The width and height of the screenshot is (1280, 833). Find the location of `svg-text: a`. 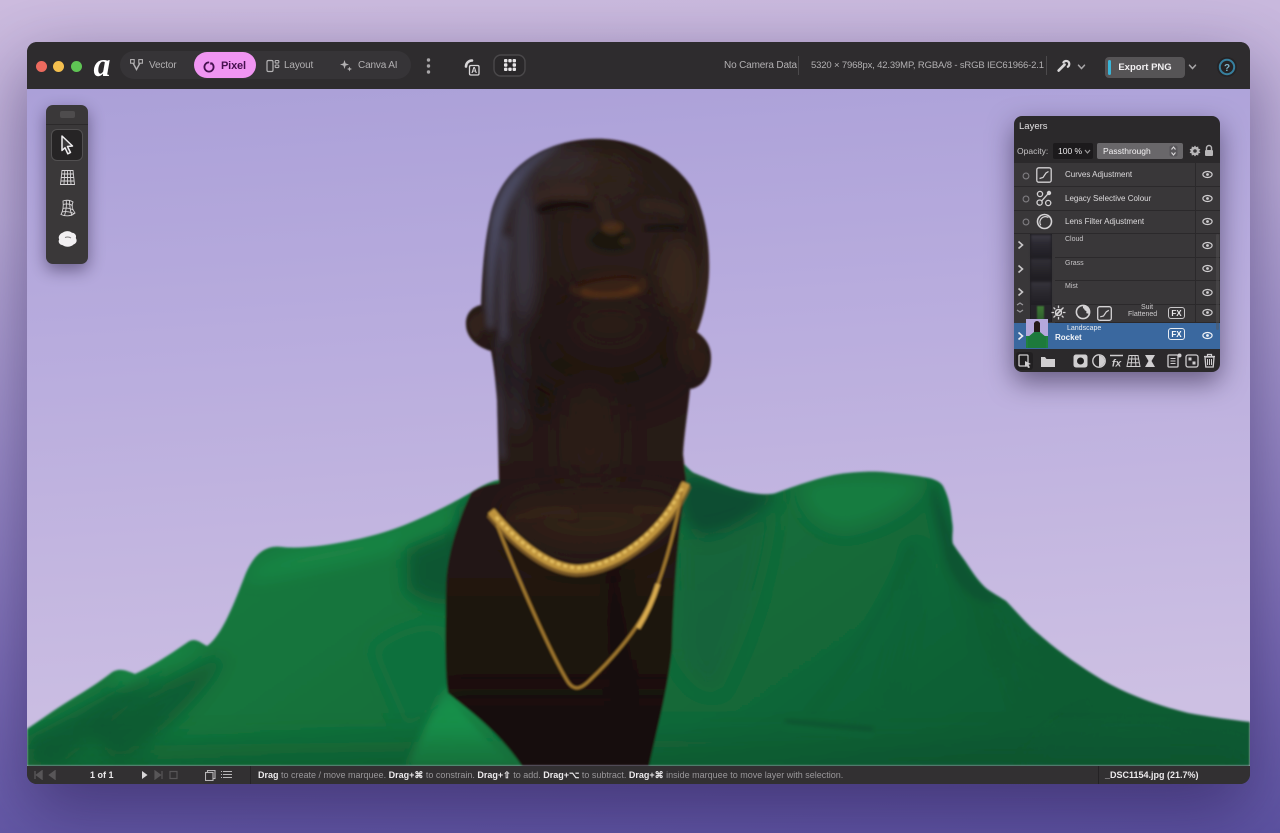

svg-text: a is located at coordinates (102, 65).